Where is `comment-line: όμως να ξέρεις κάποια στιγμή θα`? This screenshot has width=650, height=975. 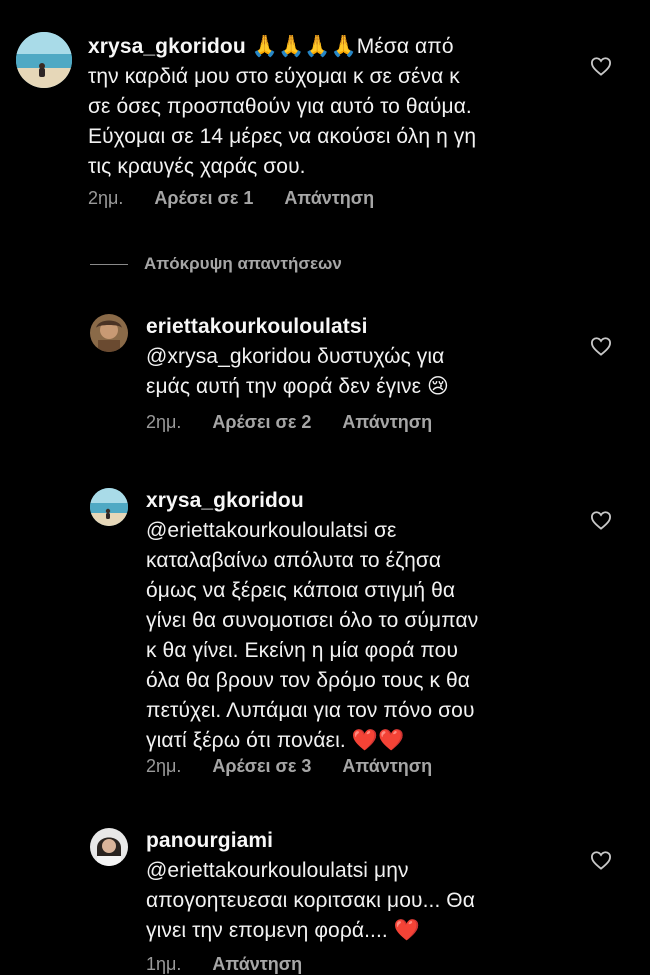 comment-line: όμως να ξέρεις κάποια στιγμή θα is located at coordinates (301, 590).